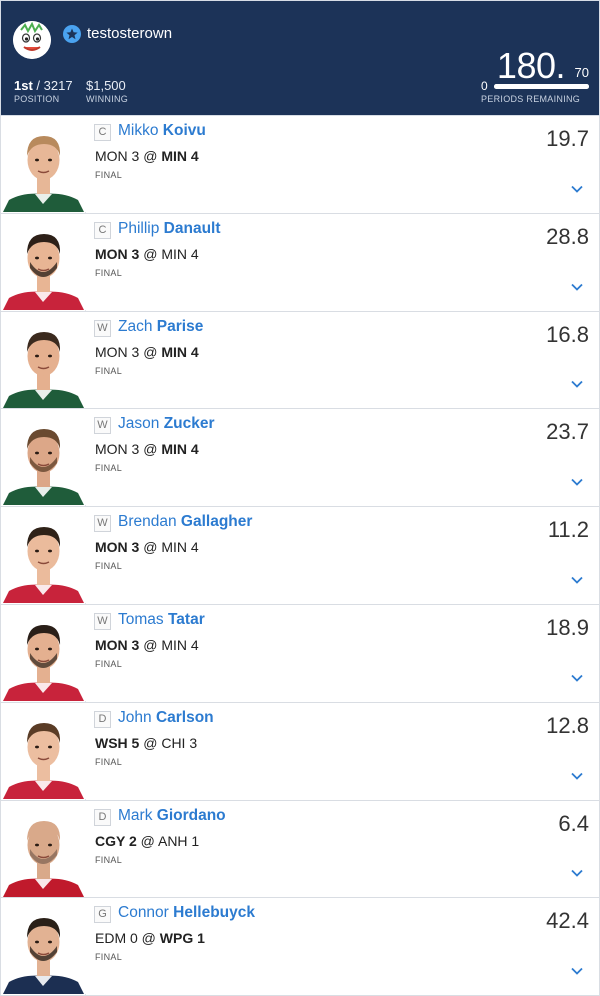 The image size is (600, 996). Describe the element at coordinates (184, 130) in the screenshot. I see `player-last-name: Koivu` at that location.